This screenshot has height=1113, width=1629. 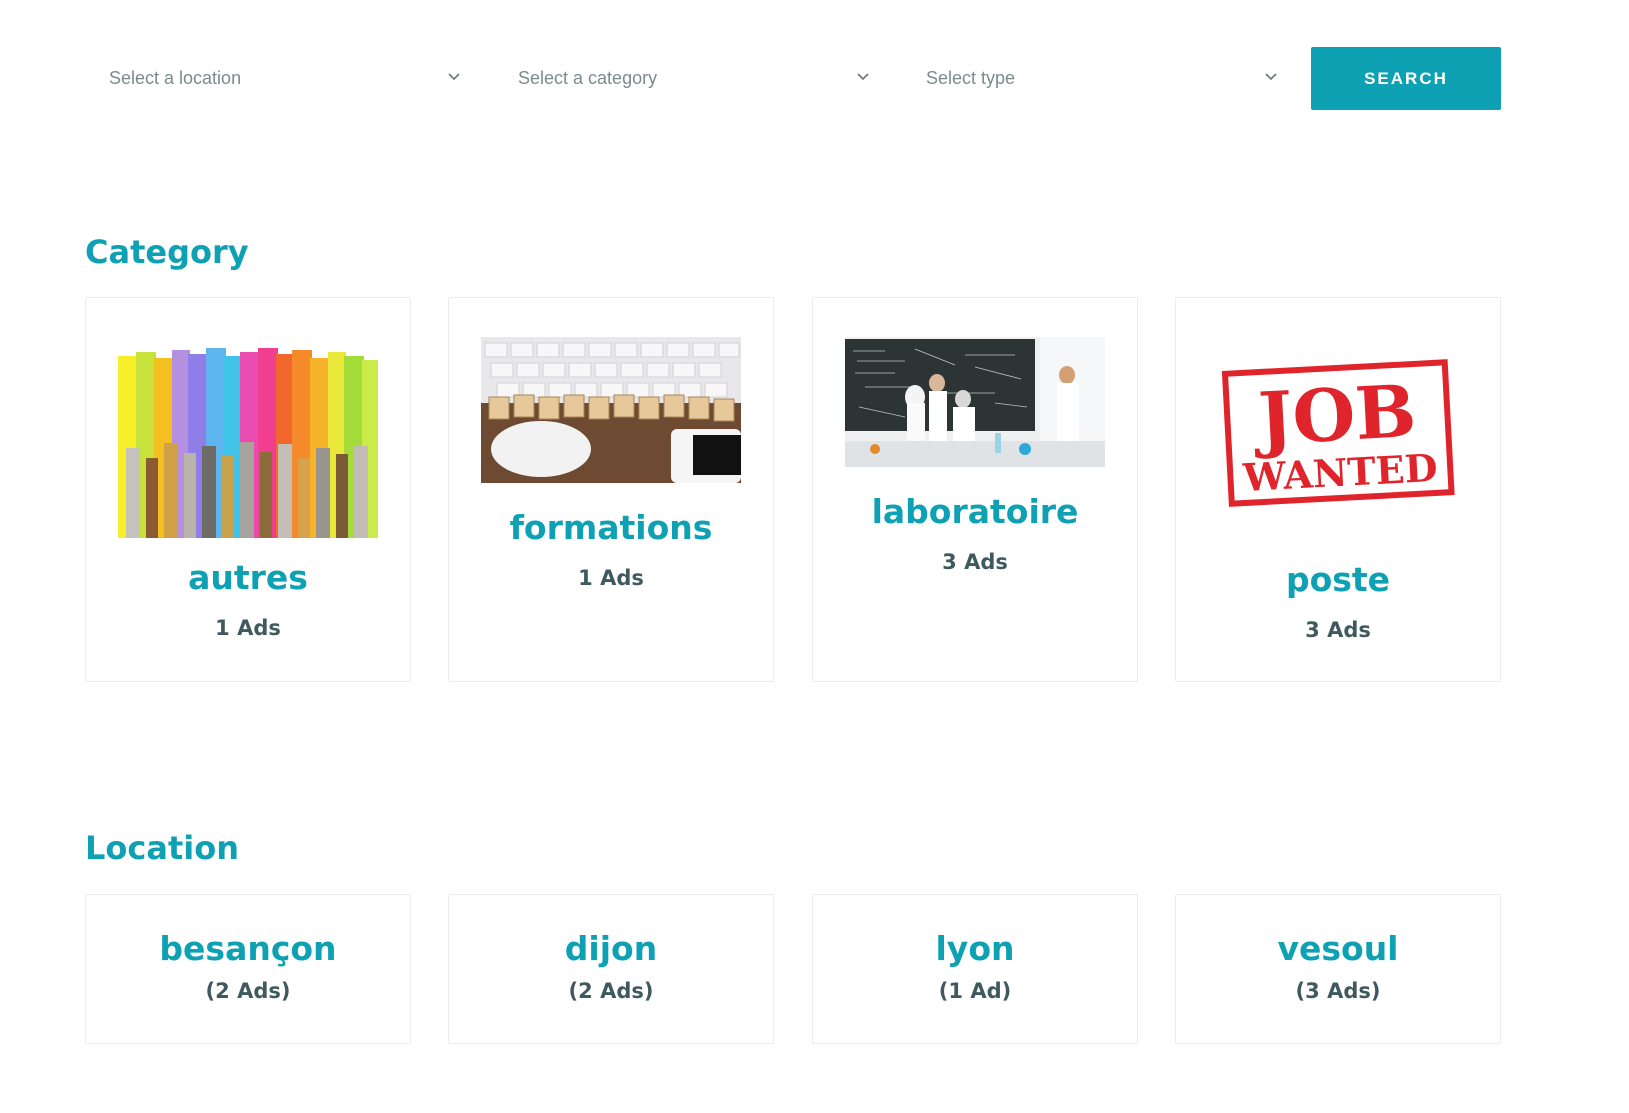 I want to click on category-select: Select a category, so click(x=689, y=78).